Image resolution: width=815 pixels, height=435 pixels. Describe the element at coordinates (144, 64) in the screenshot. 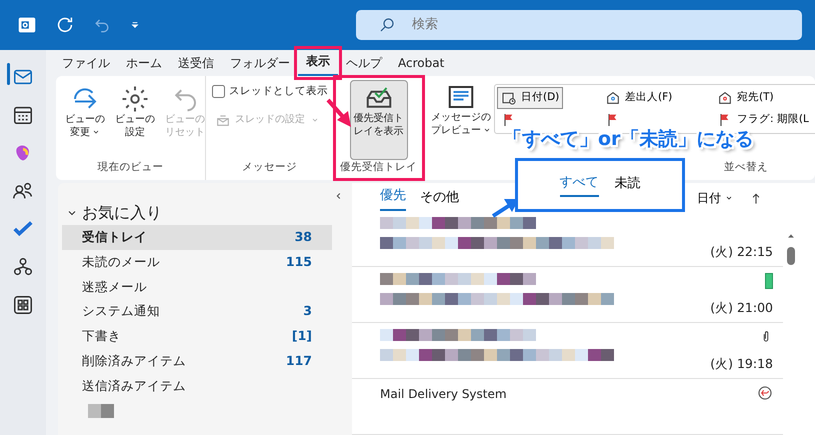

I see `menu-tab: ホーム` at that location.